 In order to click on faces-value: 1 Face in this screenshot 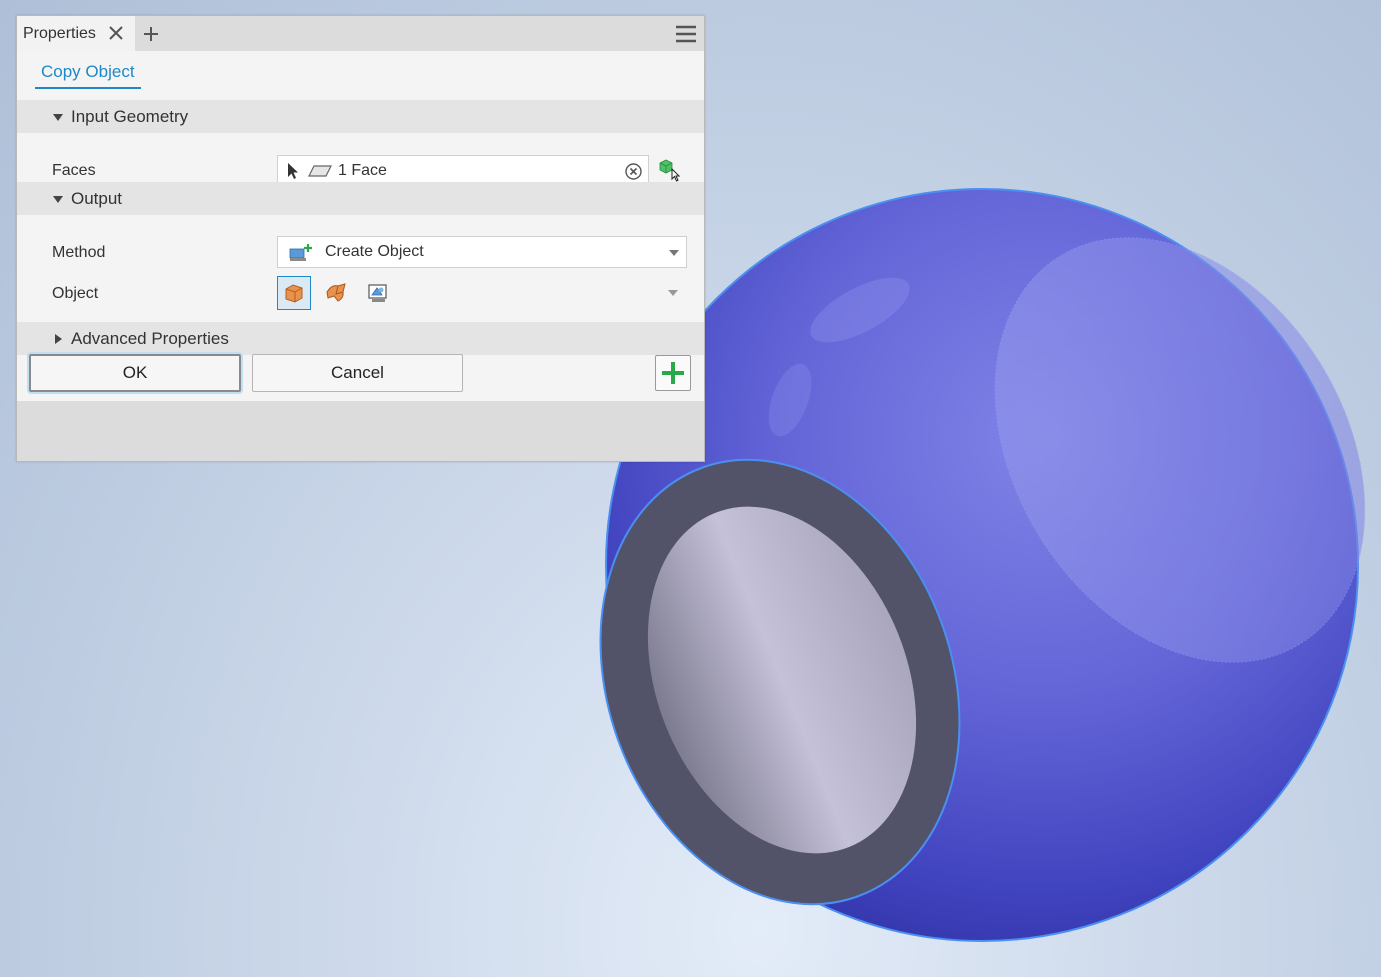, I will do `click(362, 170)`.